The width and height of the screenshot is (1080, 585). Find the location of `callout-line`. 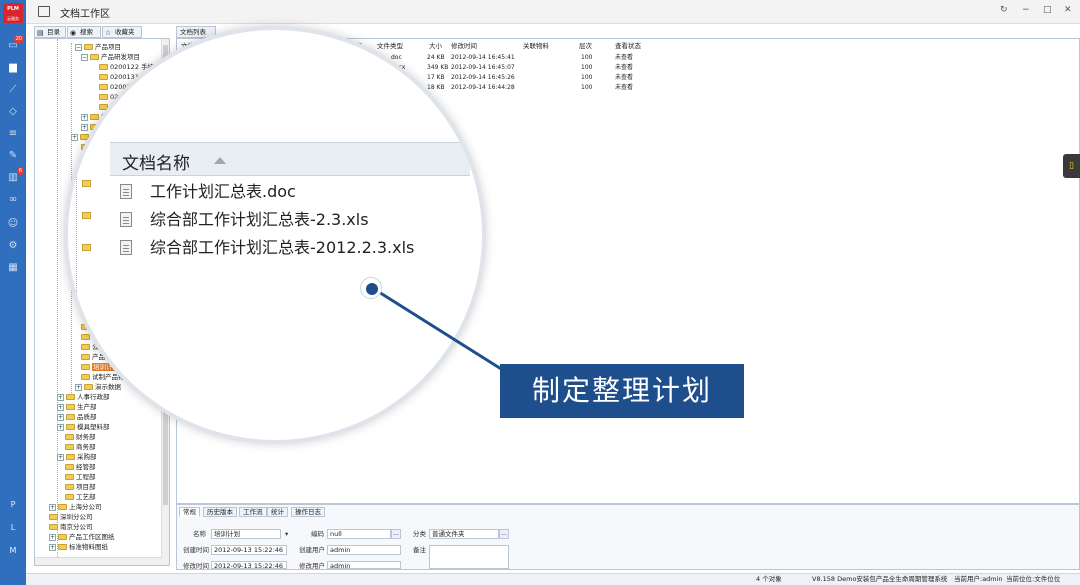

callout-line is located at coordinates (440, 330).